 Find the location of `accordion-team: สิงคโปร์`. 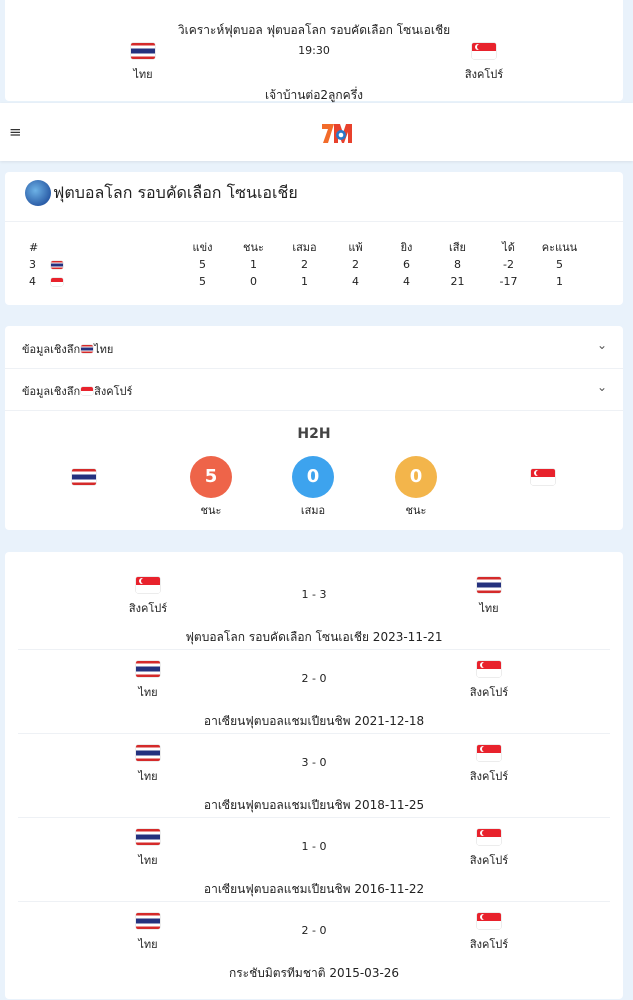

accordion-team: สิงคโปร์ is located at coordinates (113, 391).